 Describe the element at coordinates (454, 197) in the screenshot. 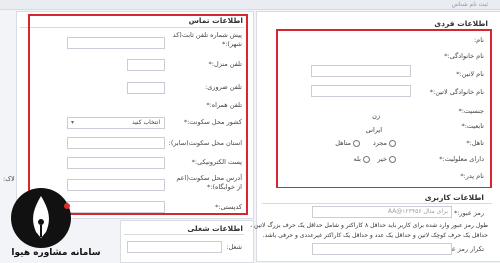

I see `user-section-title: اطلاعات کاربری` at that location.